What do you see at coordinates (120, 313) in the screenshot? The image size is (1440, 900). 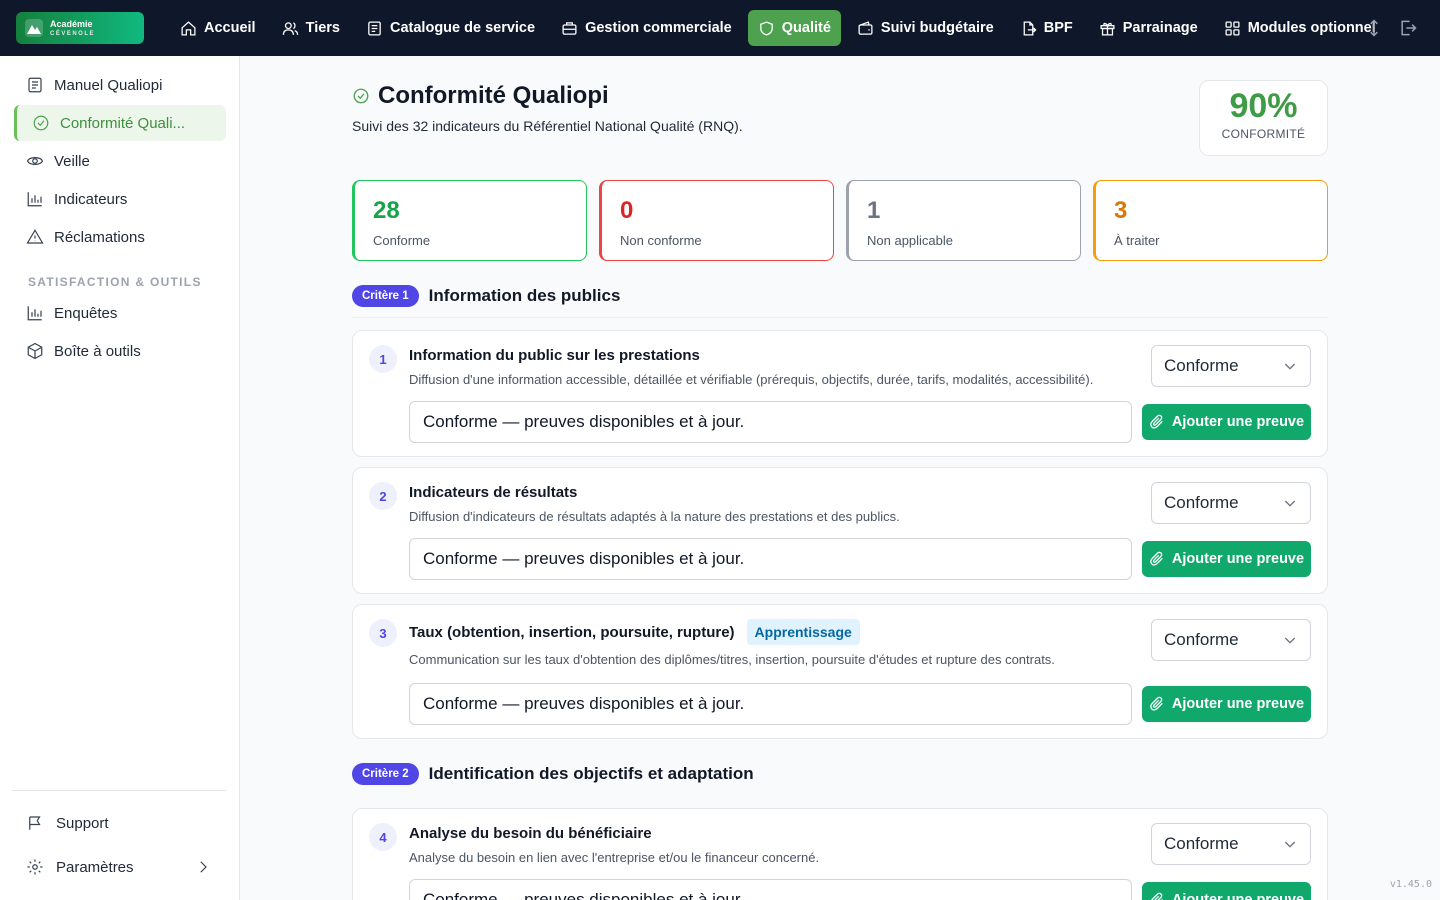 I see `sidebar-item-enquetes: Enquêtes` at bounding box center [120, 313].